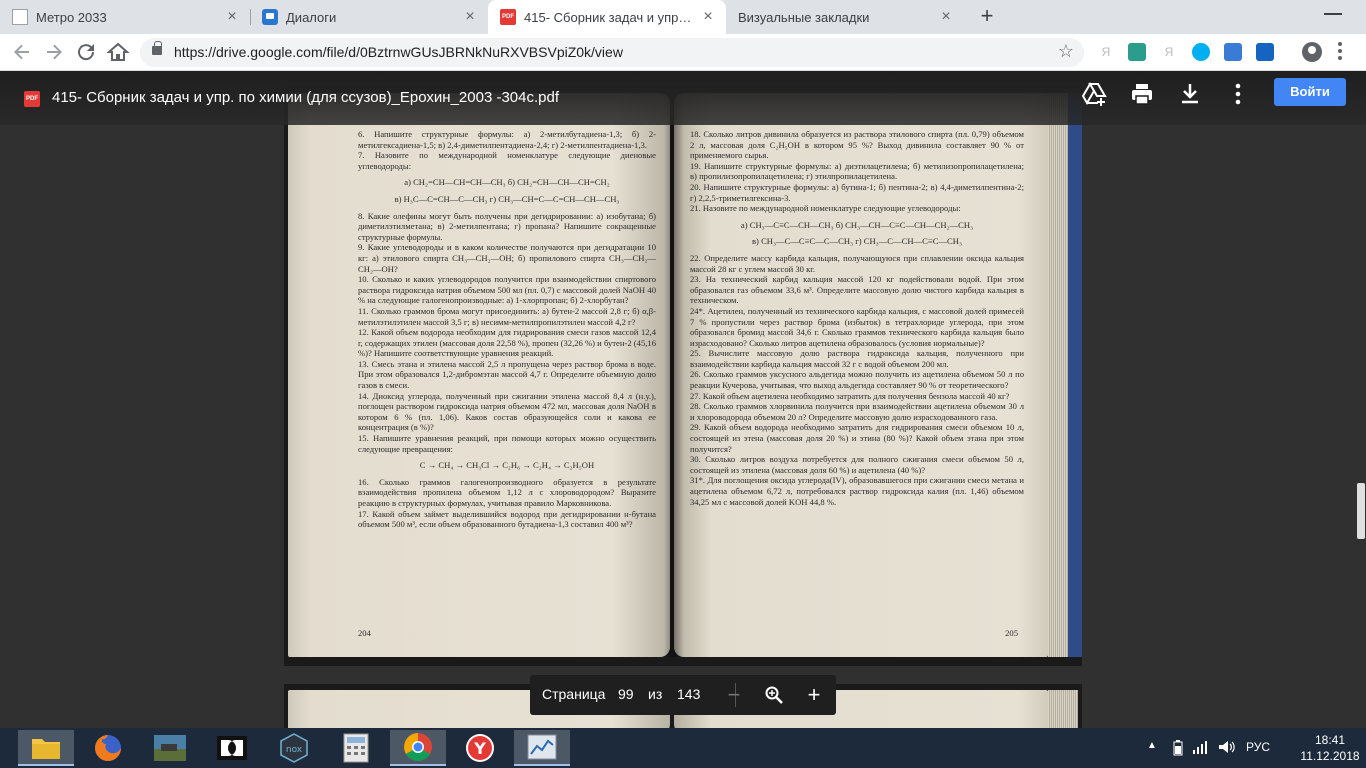 The width and height of the screenshot is (1366, 768). What do you see at coordinates (418, 748) in the screenshot?
I see `chrome-icon` at bounding box center [418, 748].